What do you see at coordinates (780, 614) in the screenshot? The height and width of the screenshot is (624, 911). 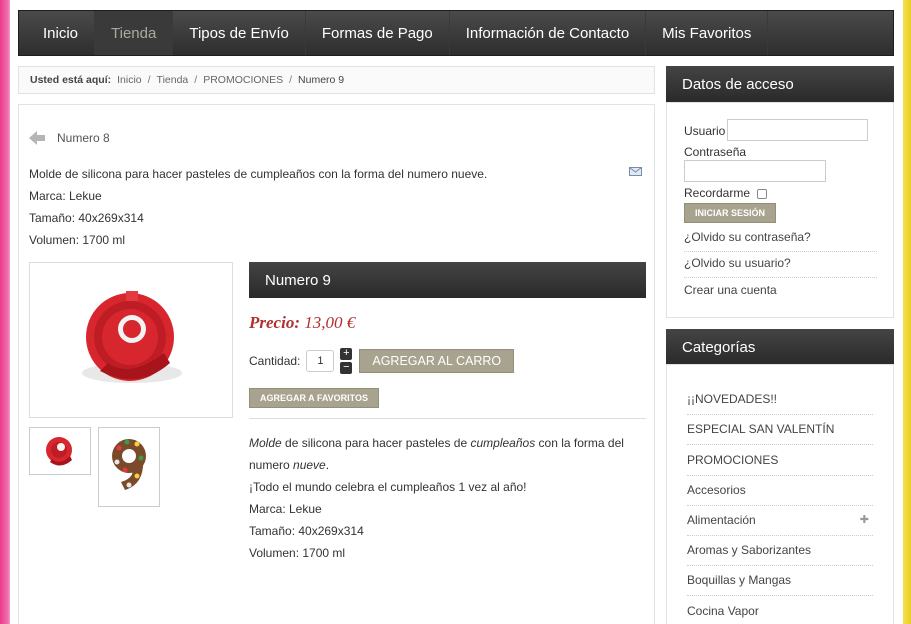 I see `category-item: Cocina Vapor` at bounding box center [780, 614].